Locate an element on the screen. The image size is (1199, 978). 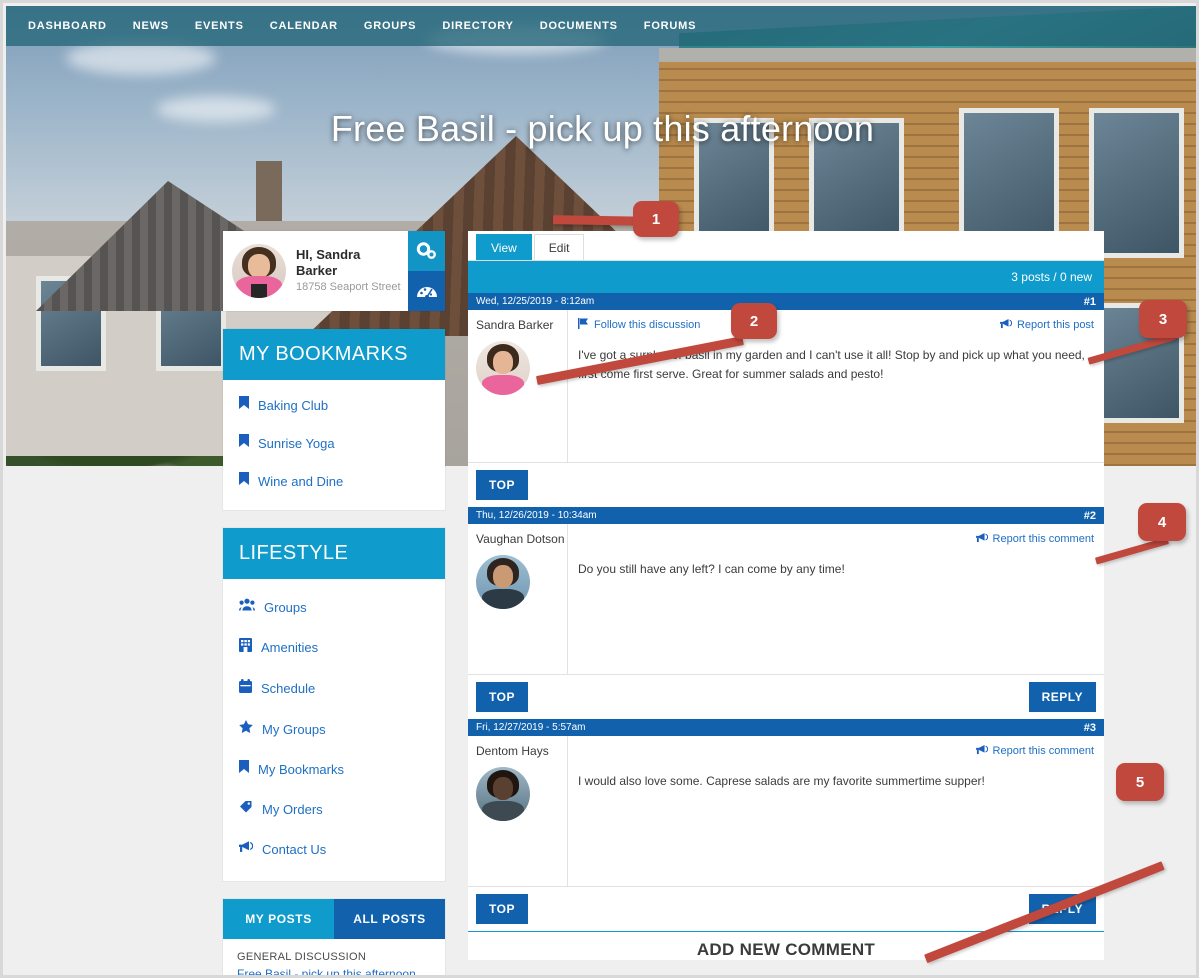
post-author-1: Sandra Barker is located at coordinates (515, 325).